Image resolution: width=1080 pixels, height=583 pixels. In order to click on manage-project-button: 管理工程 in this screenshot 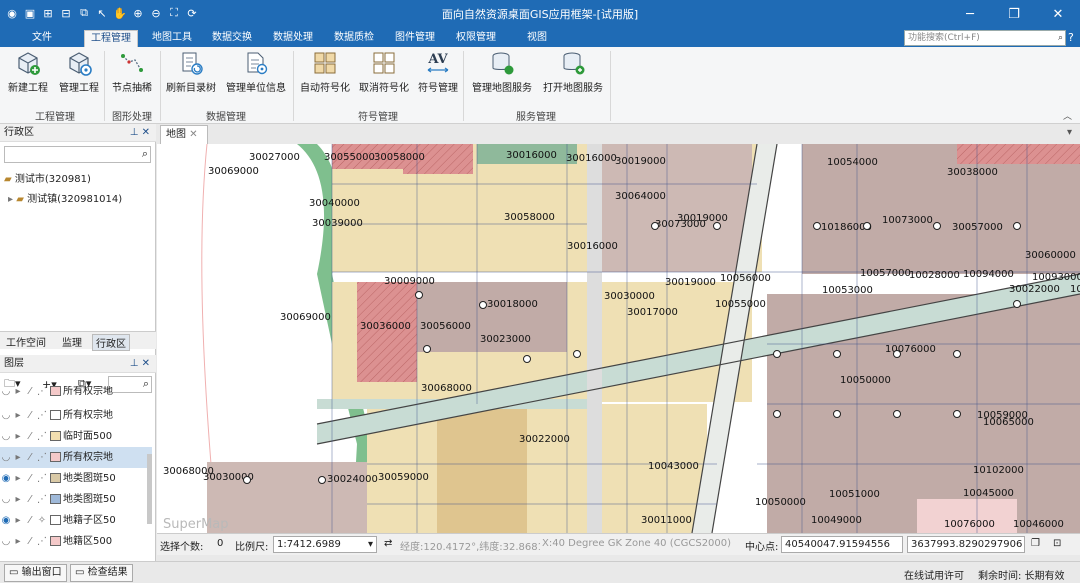, I will do `click(79, 71)`.